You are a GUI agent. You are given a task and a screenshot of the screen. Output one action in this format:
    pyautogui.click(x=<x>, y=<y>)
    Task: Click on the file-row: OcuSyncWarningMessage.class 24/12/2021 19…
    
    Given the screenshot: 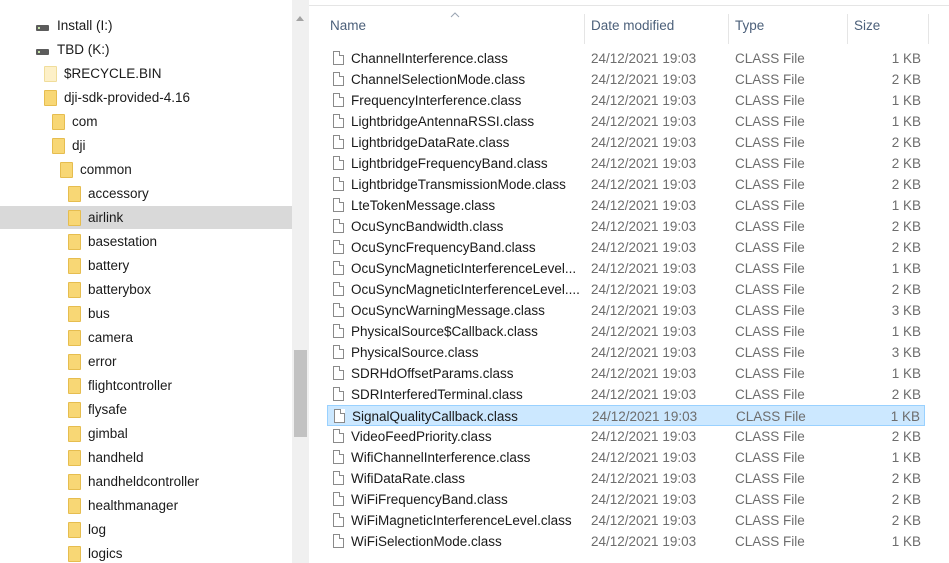 What is the action you would take?
    pyautogui.click(x=626, y=310)
    